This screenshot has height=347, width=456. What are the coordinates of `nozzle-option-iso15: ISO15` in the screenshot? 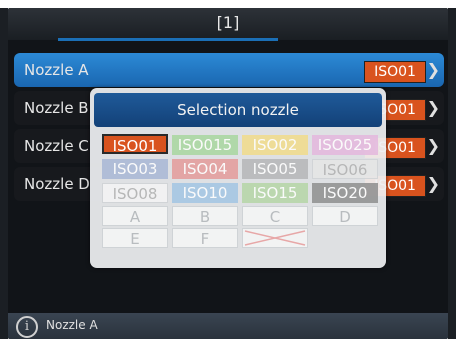 It's located at (275, 193).